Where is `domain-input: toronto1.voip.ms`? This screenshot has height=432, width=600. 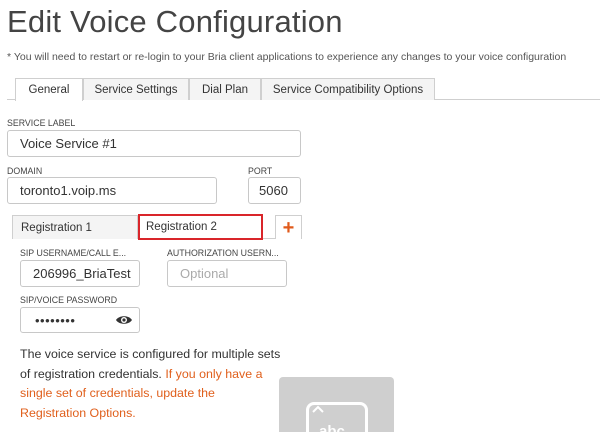 domain-input: toronto1.voip.ms is located at coordinates (112, 190).